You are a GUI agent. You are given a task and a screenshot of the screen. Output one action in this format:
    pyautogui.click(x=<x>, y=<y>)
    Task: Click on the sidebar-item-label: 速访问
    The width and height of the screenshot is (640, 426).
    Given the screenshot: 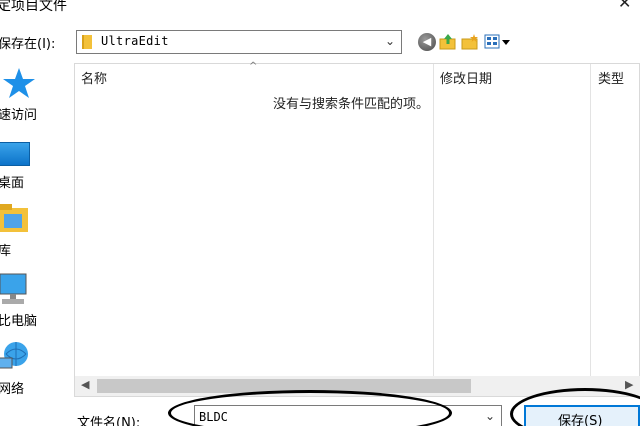 What is the action you would take?
    pyautogui.click(x=19, y=115)
    